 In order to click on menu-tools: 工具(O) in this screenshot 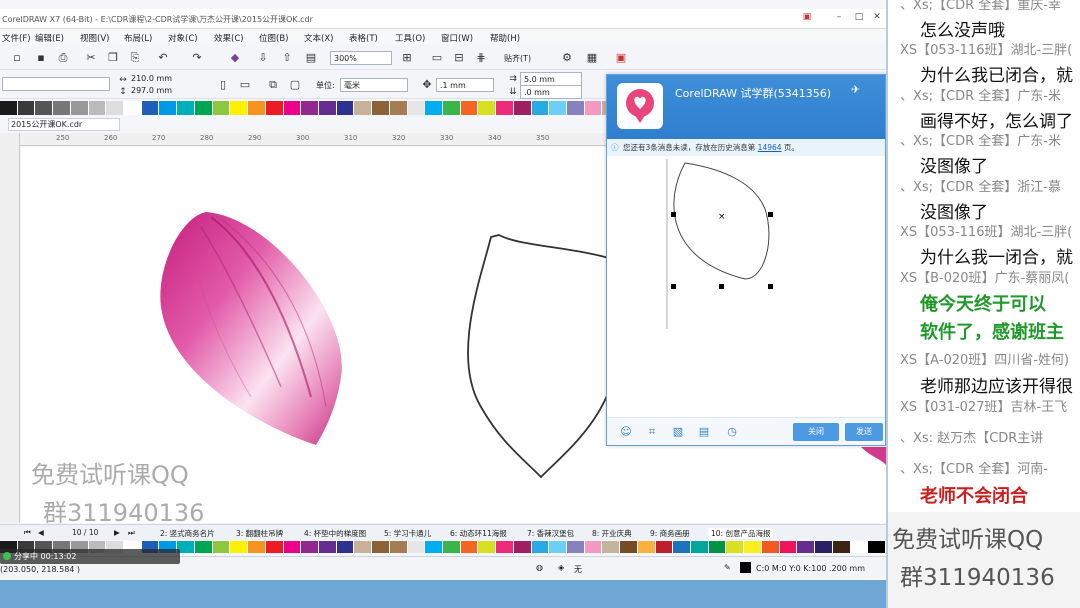, I will do `click(410, 38)`.